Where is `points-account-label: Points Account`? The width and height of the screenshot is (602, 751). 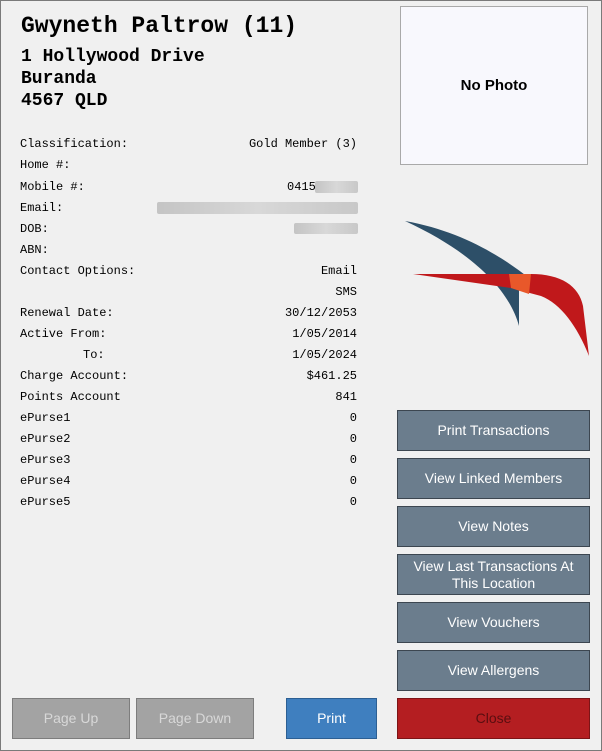 points-account-label: Points Account is located at coordinates (70, 397).